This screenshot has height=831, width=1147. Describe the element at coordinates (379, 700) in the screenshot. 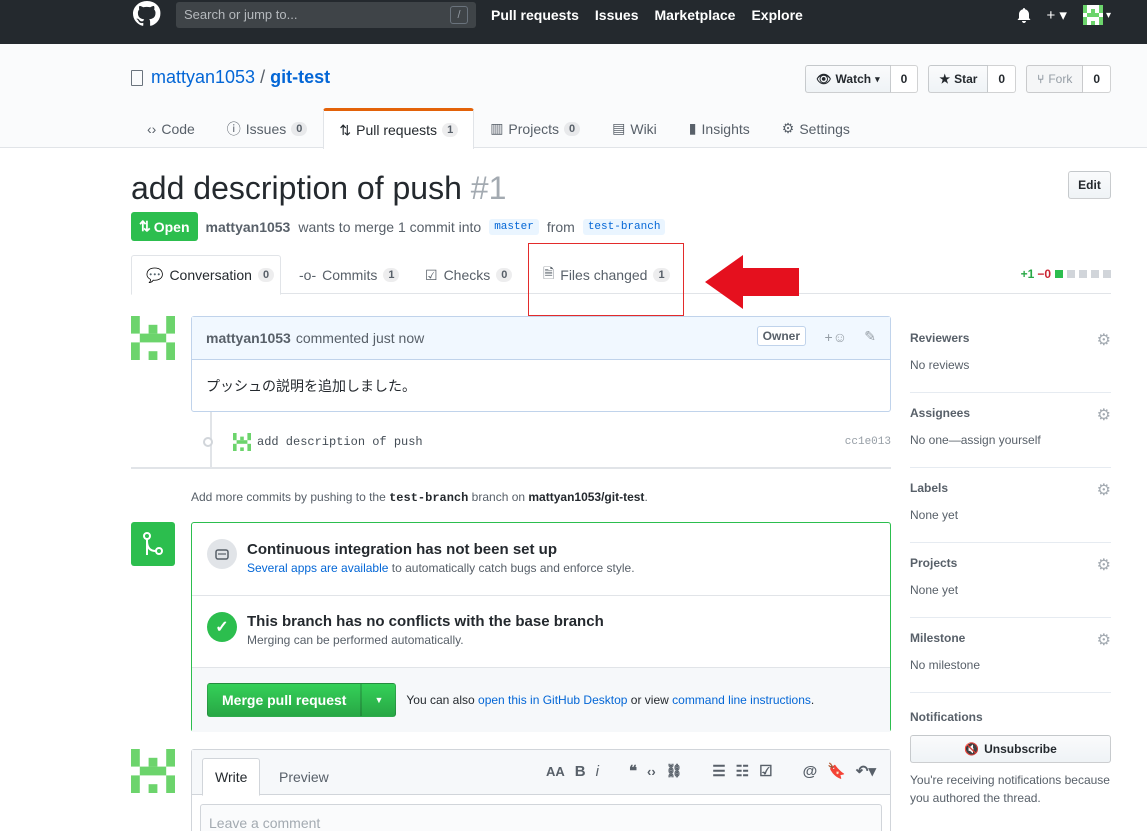

I see `merge-method-dropdown: ▼` at that location.